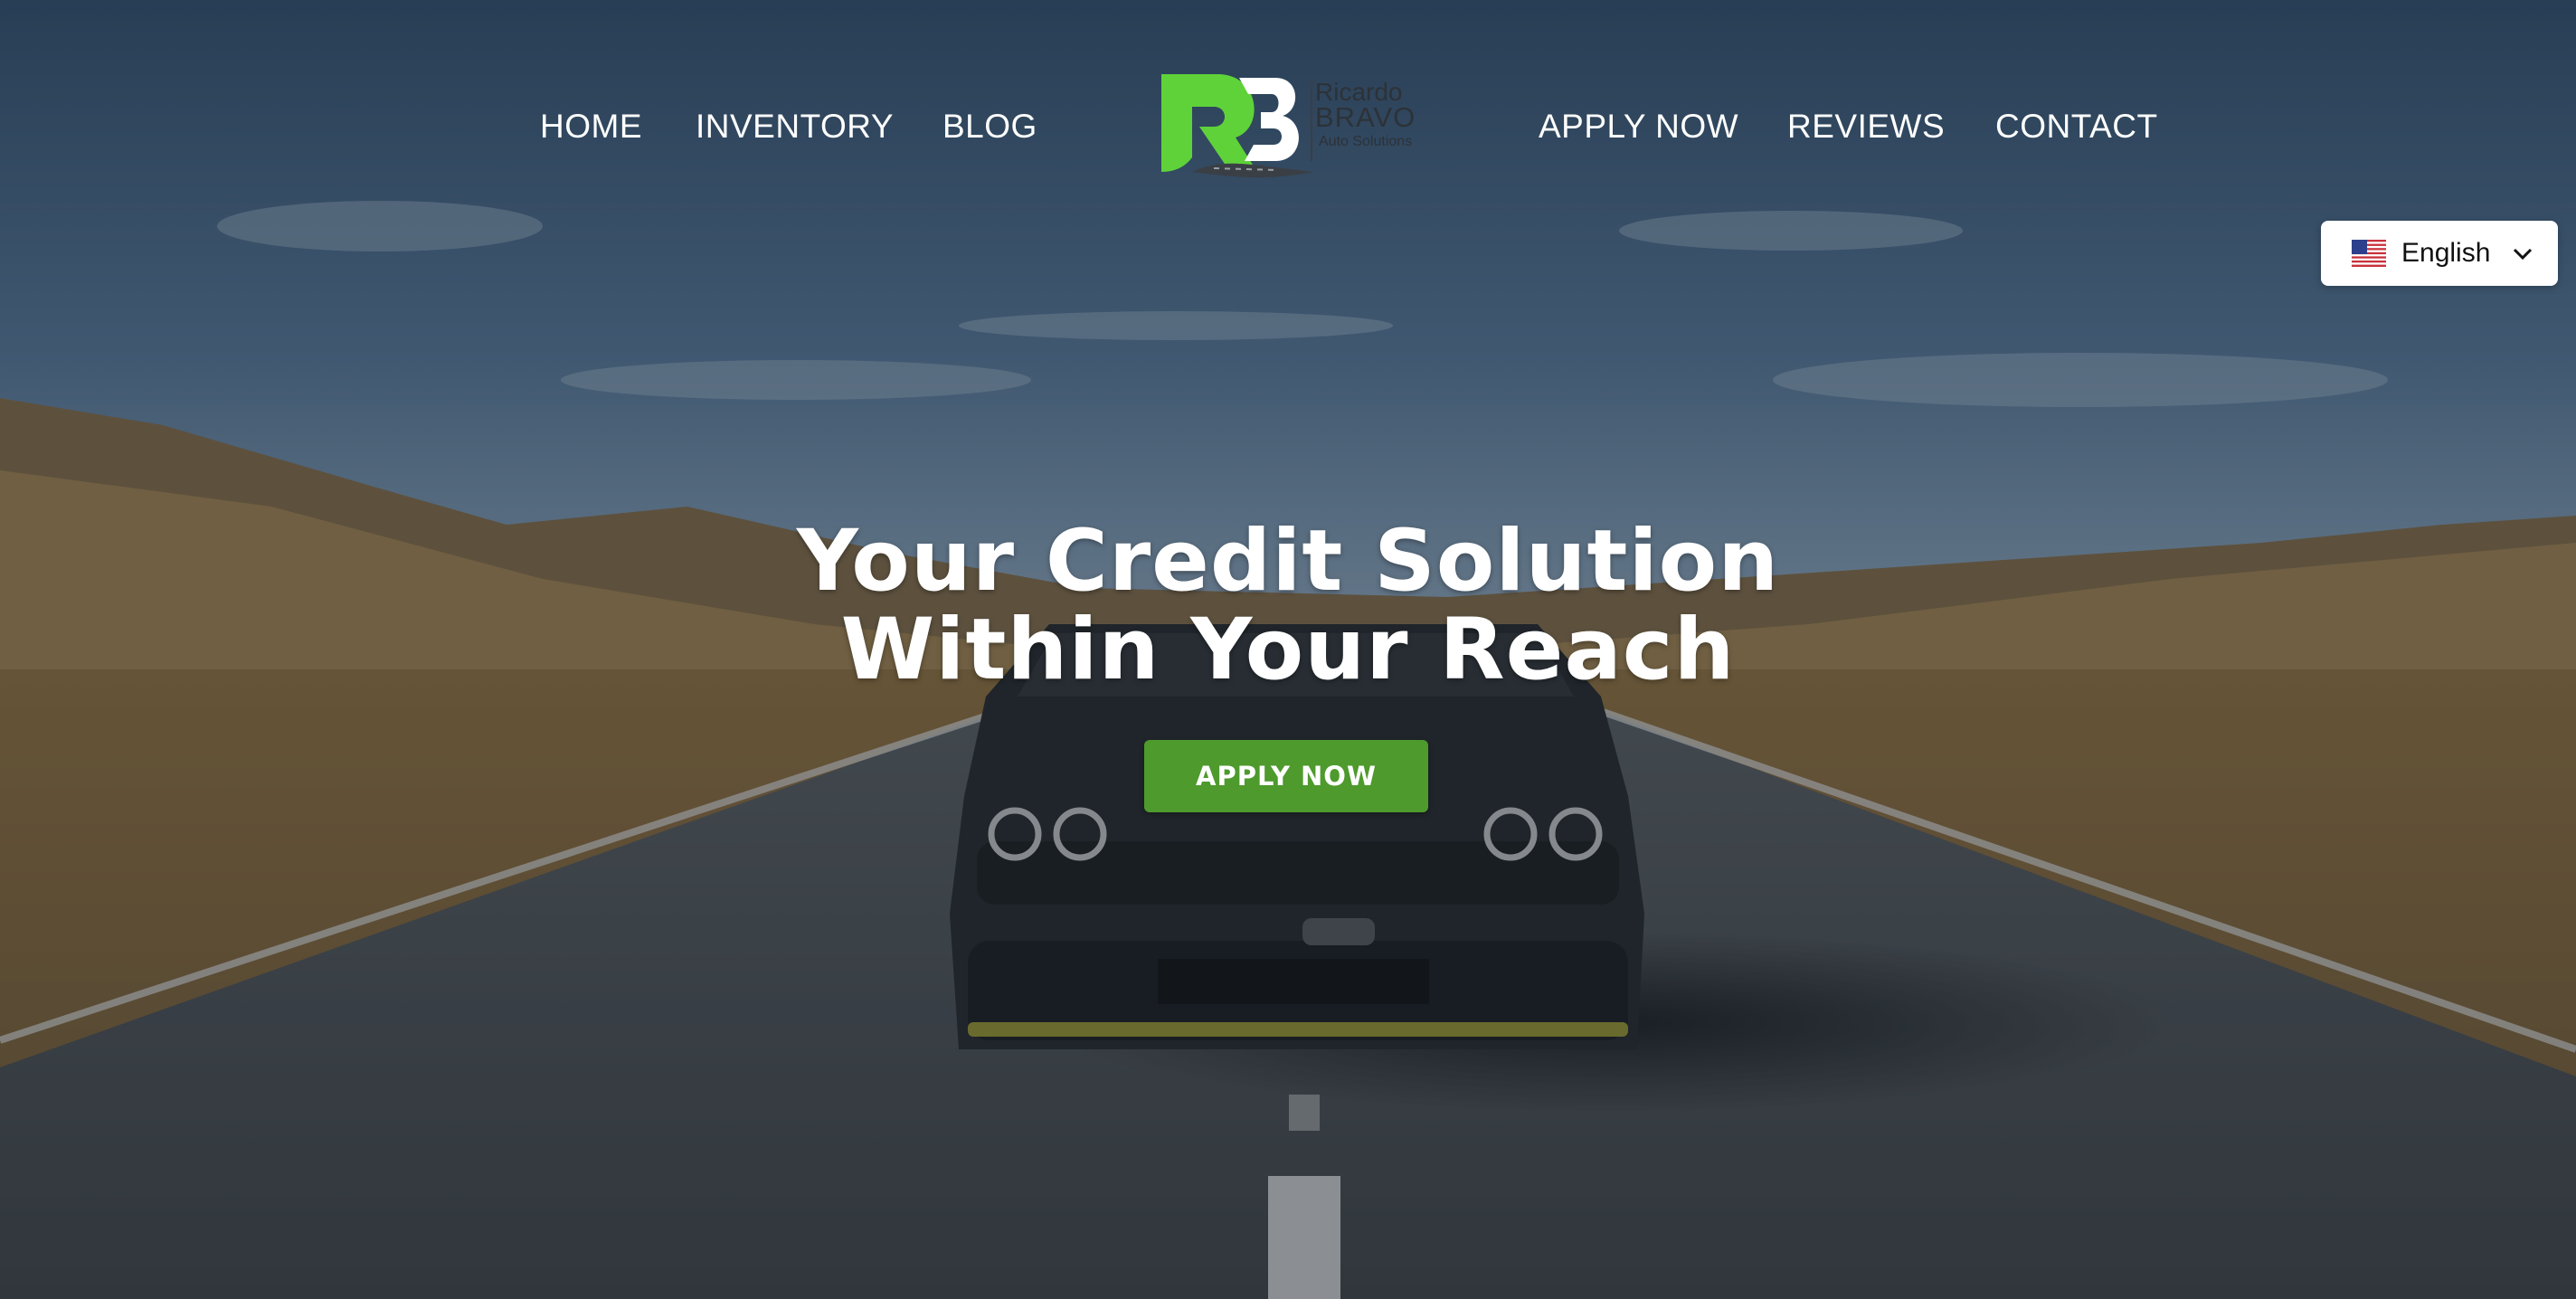 Image resolution: width=2576 pixels, height=1299 pixels. What do you see at coordinates (1286, 776) in the screenshot?
I see `apply-now-button: APPLY NOW` at bounding box center [1286, 776].